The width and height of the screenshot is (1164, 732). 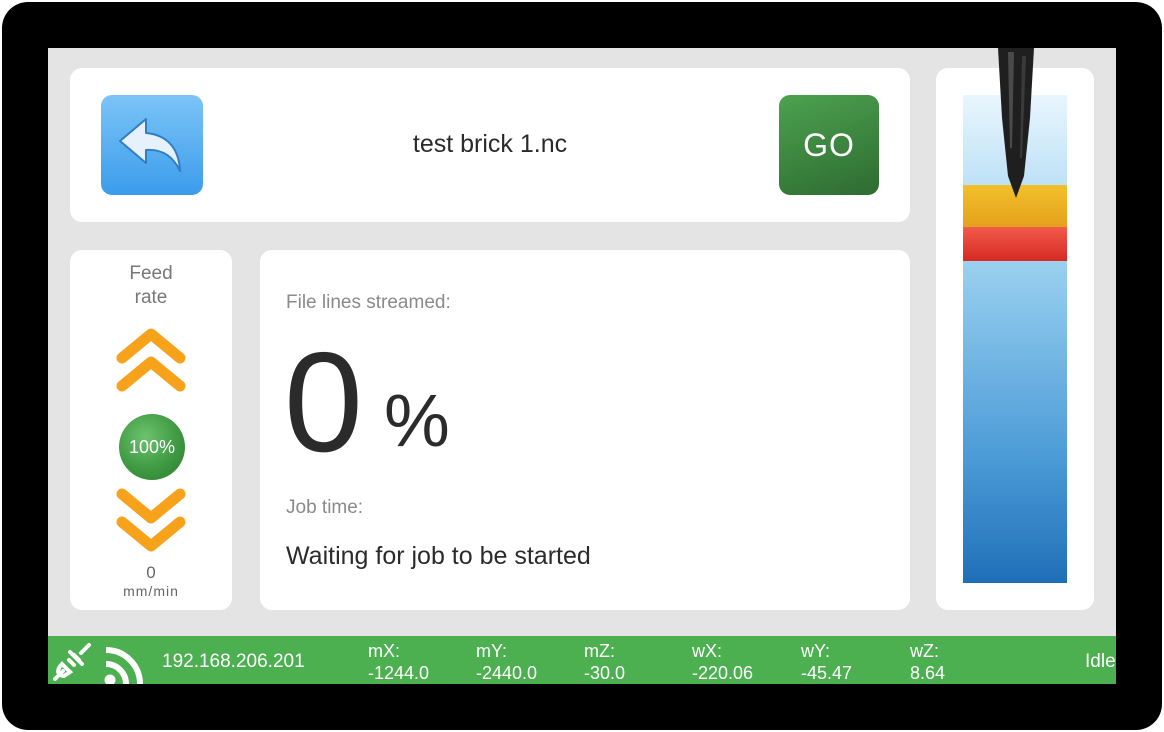 I want to click on z-zone-red, so click(x=1015, y=244).